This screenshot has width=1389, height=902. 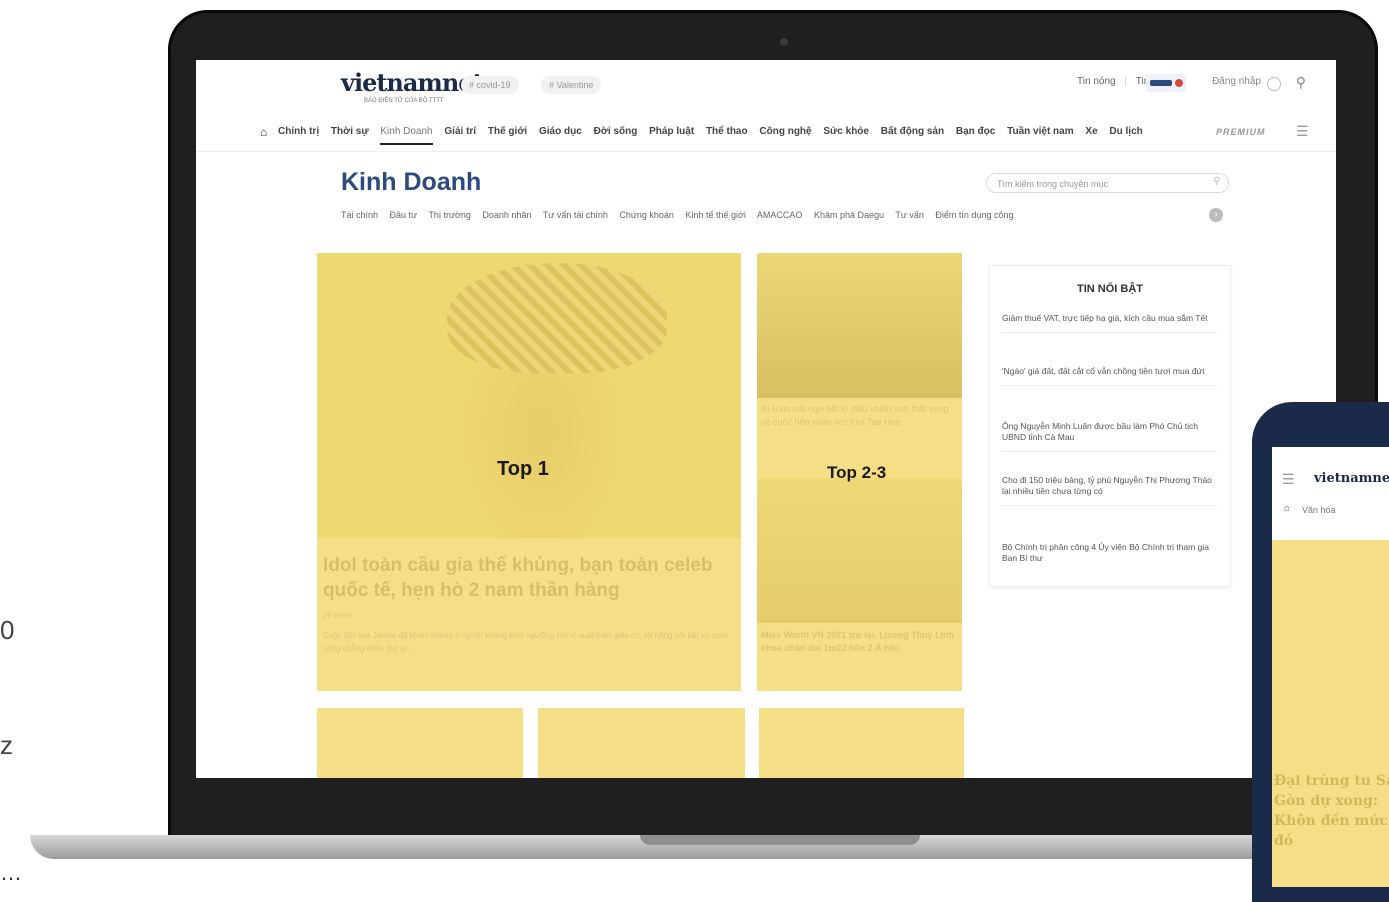 What do you see at coordinates (616, 131) in the screenshot?
I see `nav-item-doi-song: Đời sống` at bounding box center [616, 131].